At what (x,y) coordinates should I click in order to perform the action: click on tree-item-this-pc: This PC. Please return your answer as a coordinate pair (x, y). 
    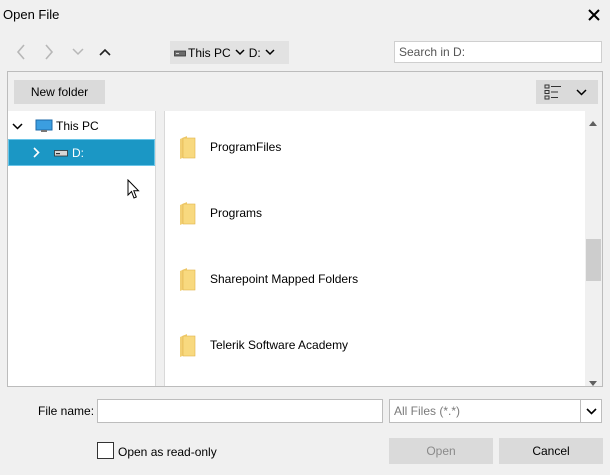
    Looking at the image, I should click on (81, 126).